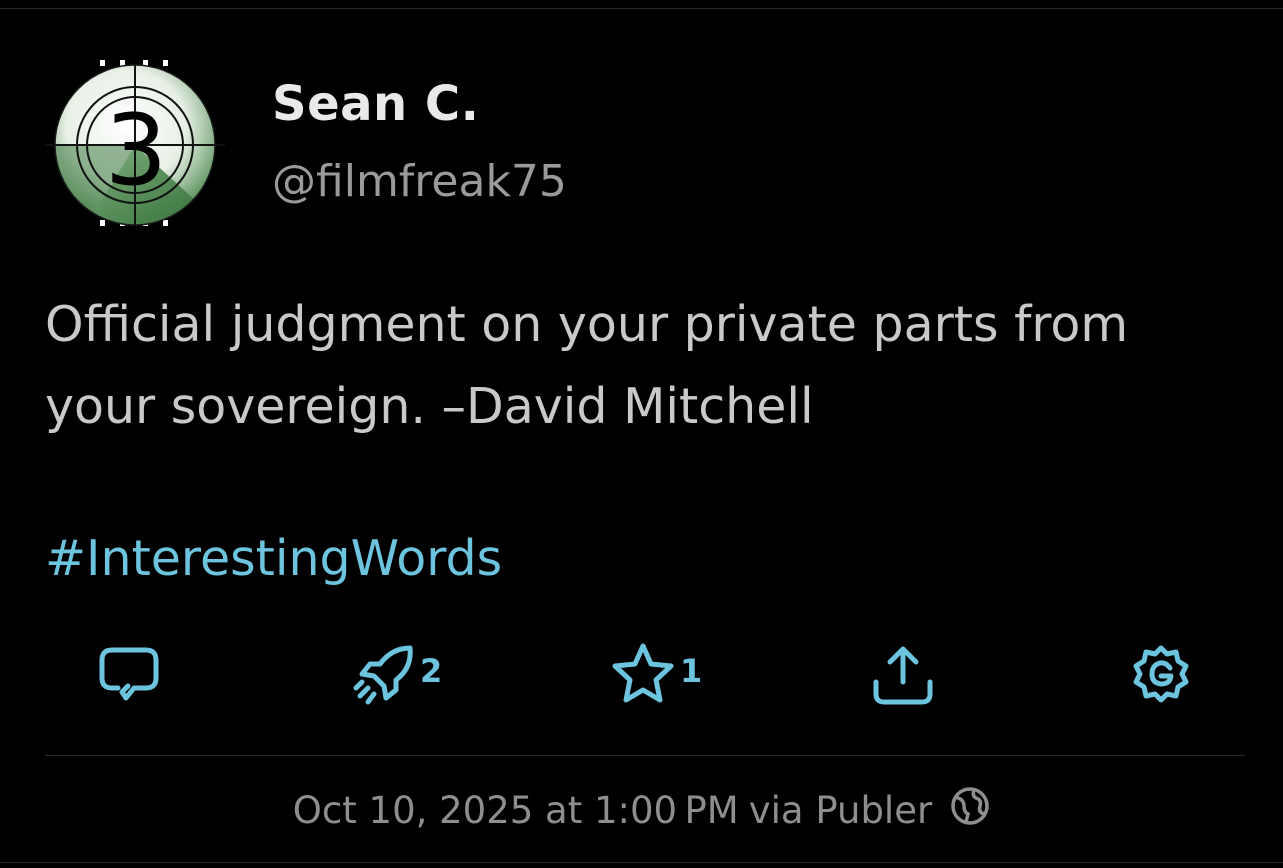 The height and width of the screenshot is (868, 1283). I want to click on hashtag-link: #InterestingWords, so click(273, 558).